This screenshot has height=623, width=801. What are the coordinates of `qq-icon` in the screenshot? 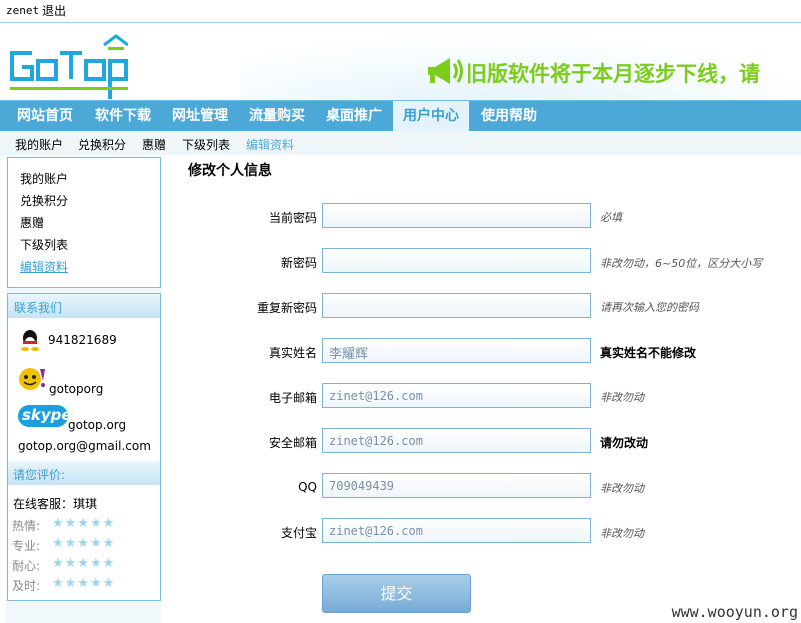 It's located at (30, 340).